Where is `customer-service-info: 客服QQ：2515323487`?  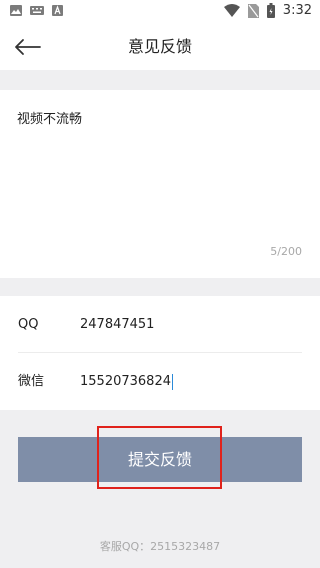
customer-service-info: 客服QQ：2515323487 is located at coordinates (160, 546).